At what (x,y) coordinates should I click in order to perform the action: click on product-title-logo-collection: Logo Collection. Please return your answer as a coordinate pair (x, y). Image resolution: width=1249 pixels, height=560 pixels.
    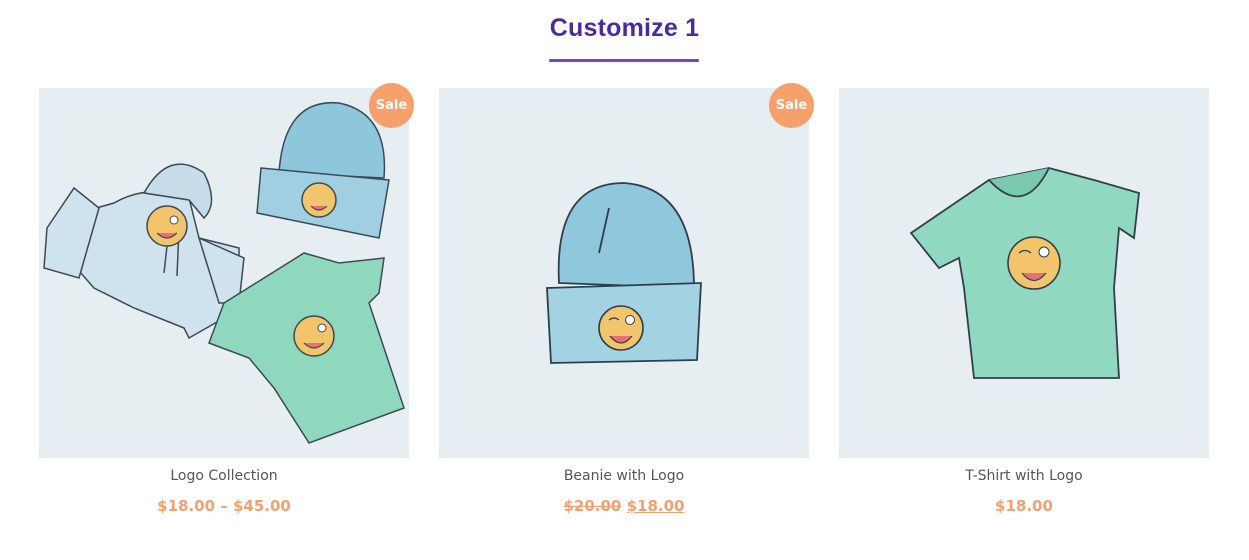
    Looking at the image, I should click on (224, 476).